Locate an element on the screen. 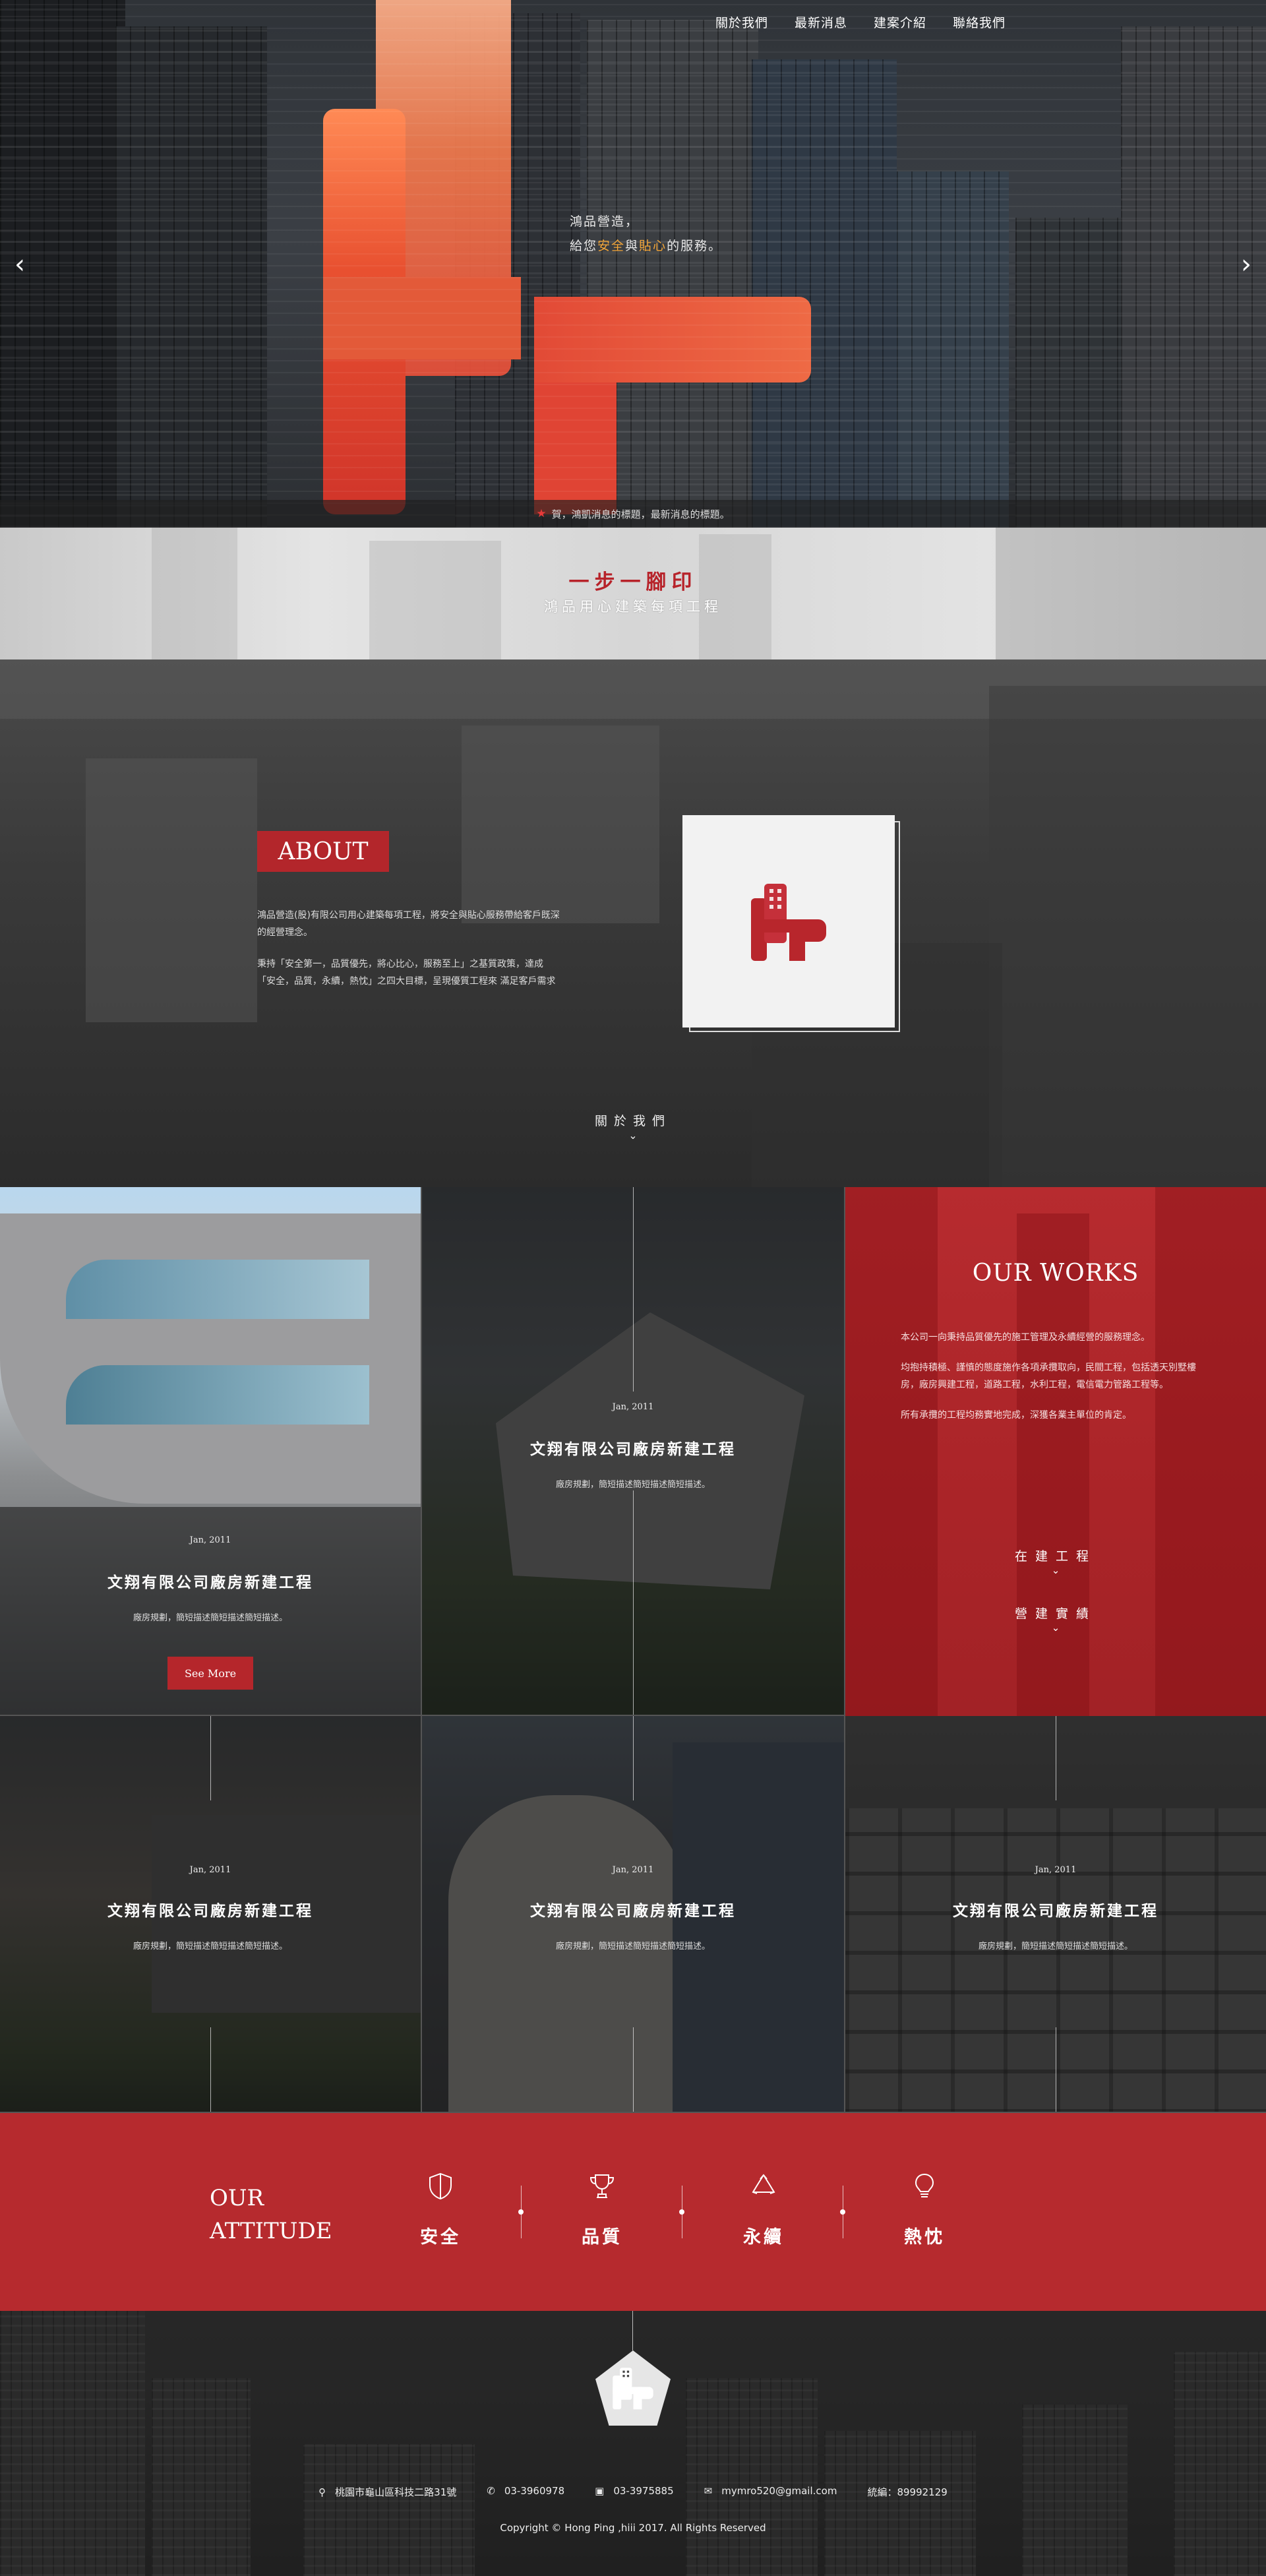 The width and height of the screenshot is (1266, 2576). attitude-section: OUR ATTITUDE 安全 品質 永續 熱忱 is located at coordinates (633, 2212).